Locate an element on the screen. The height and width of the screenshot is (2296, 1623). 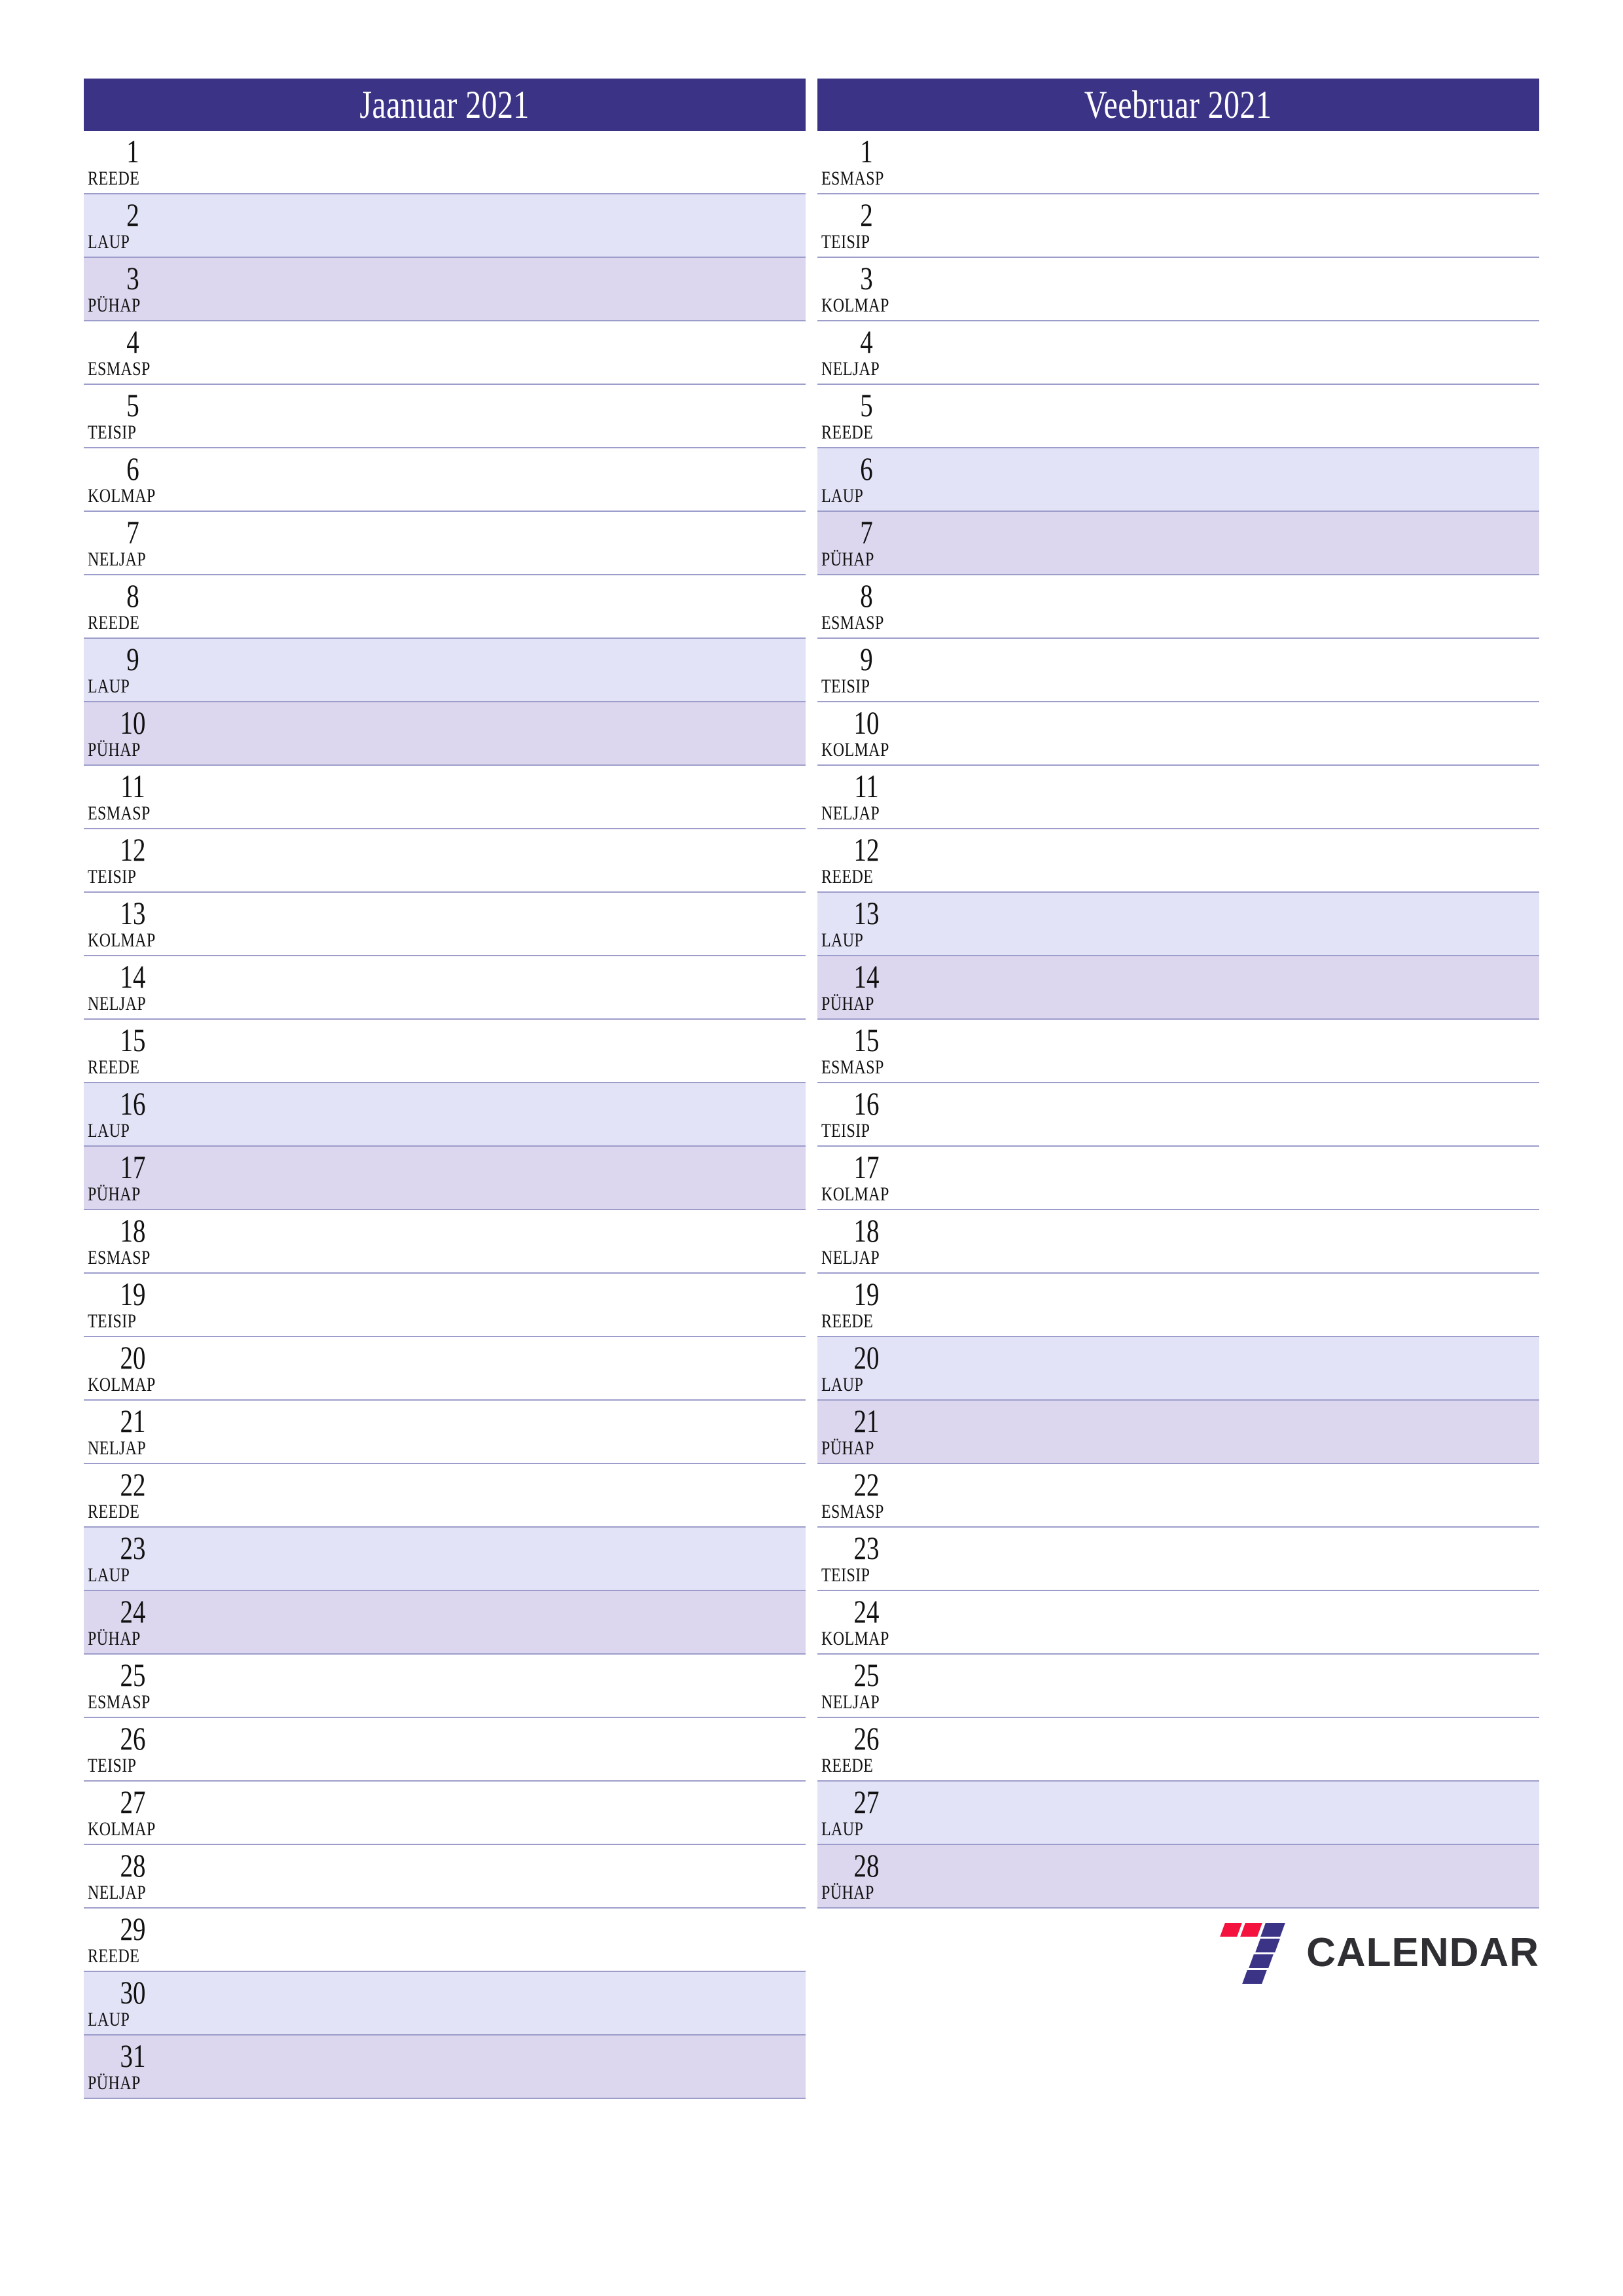
day-number: 25 is located at coordinates (866, 1675).